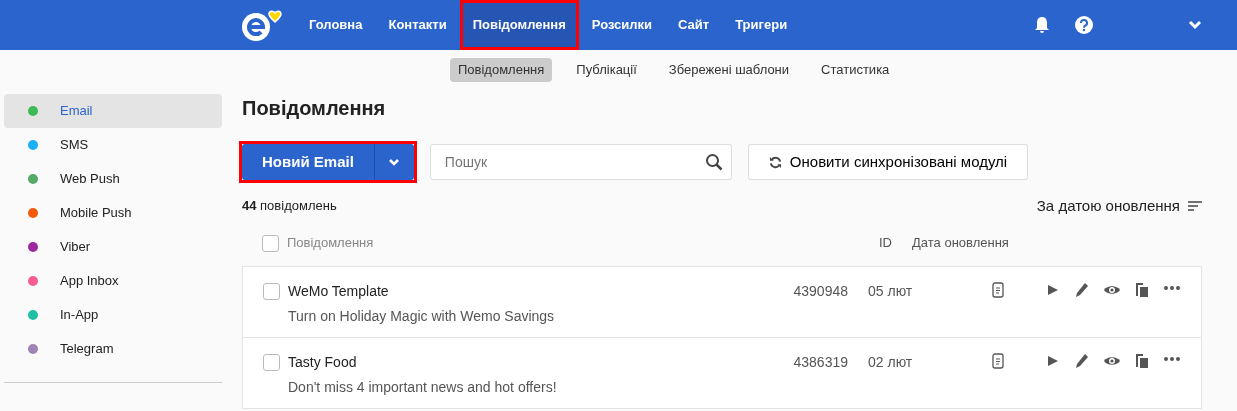  What do you see at coordinates (1195, 206) in the screenshot?
I see `sort-icon` at bounding box center [1195, 206].